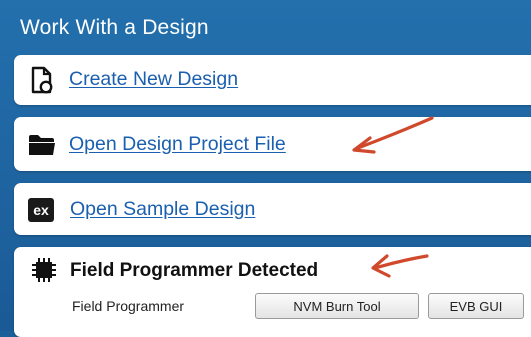 This screenshot has width=531, height=337. What do you see at coordinates (42, 82) in the screenshot?
I see `new-document-icon` at bounding box center [42, 82].